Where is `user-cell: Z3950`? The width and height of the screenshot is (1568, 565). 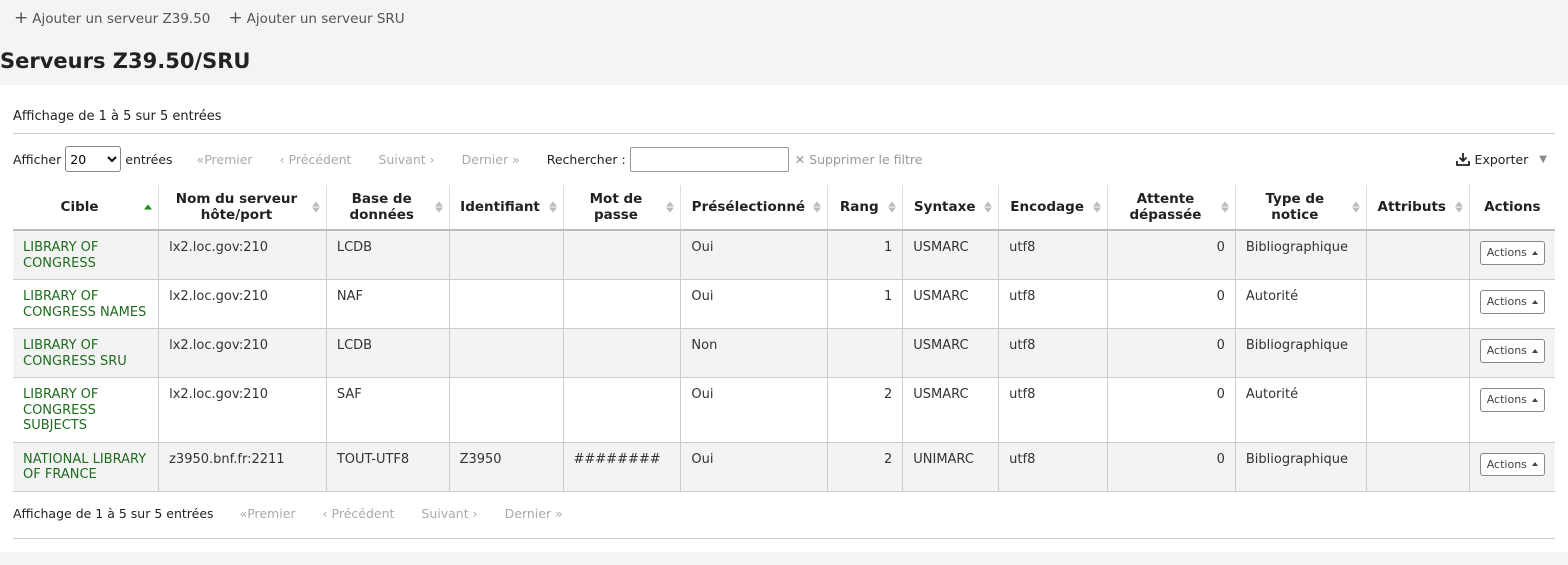 user-cell: Z3950 is located at coordinates (506, 467).